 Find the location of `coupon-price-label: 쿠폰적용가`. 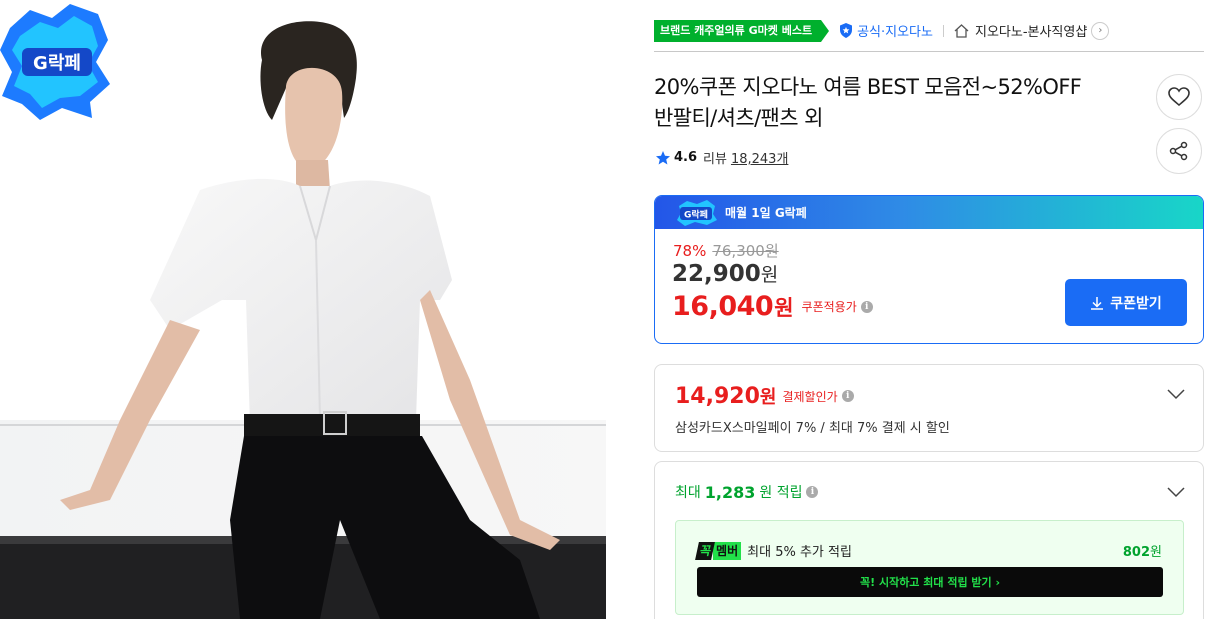

coupon-price-label: 쿠폰적용가 is located at coordinates (829, 307).